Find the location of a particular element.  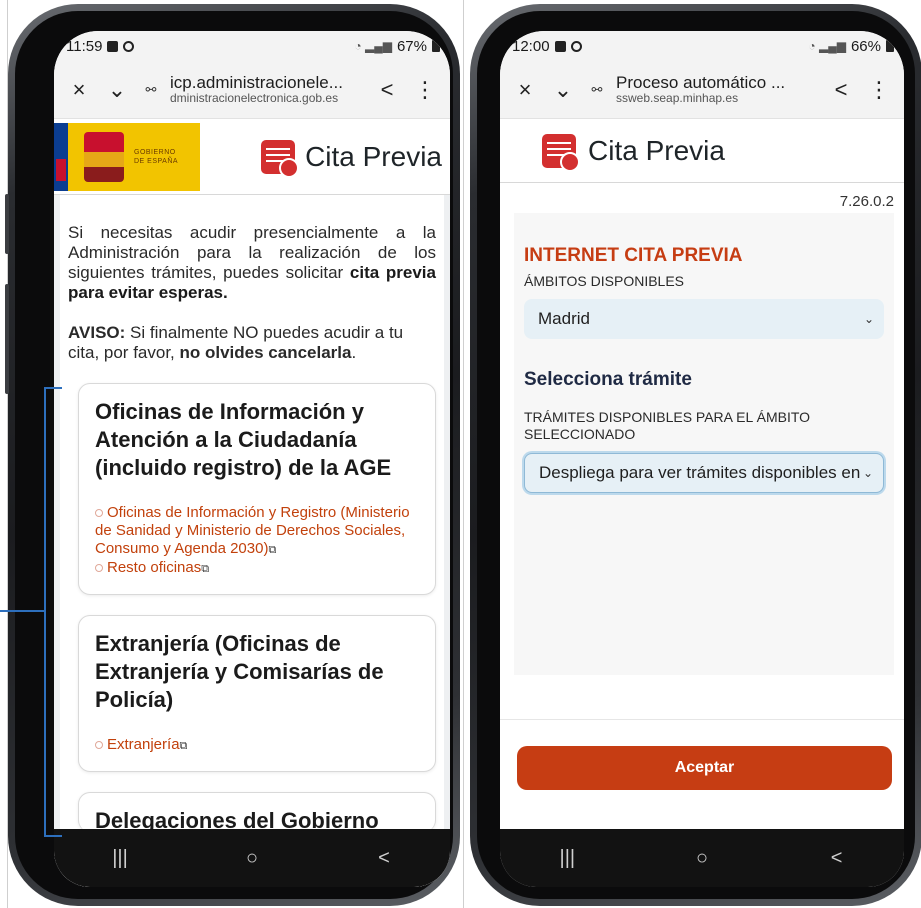

app-version: 7.26.0.2 is located at coordinates (866, 201).